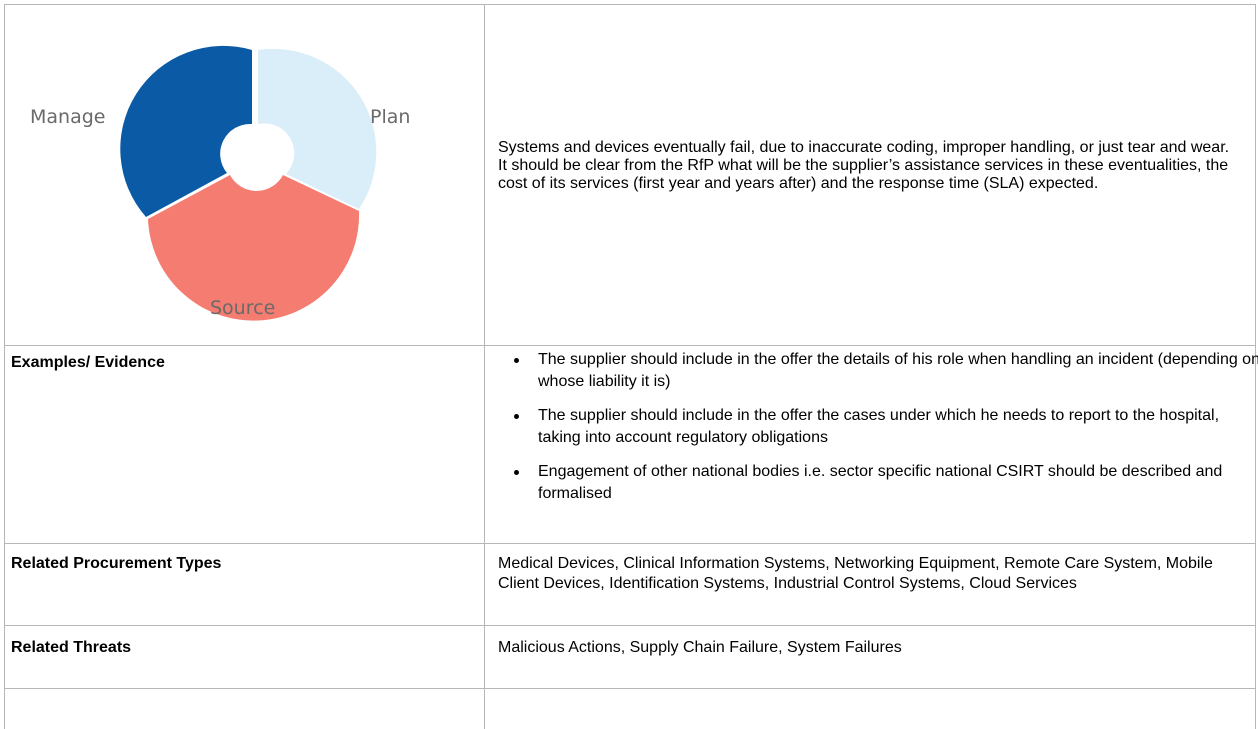 The image size is (1258, 729). Describe the element at coordinates (67, 117) in the screenshot. I see `diagram-label-manage: Manage` at that location.